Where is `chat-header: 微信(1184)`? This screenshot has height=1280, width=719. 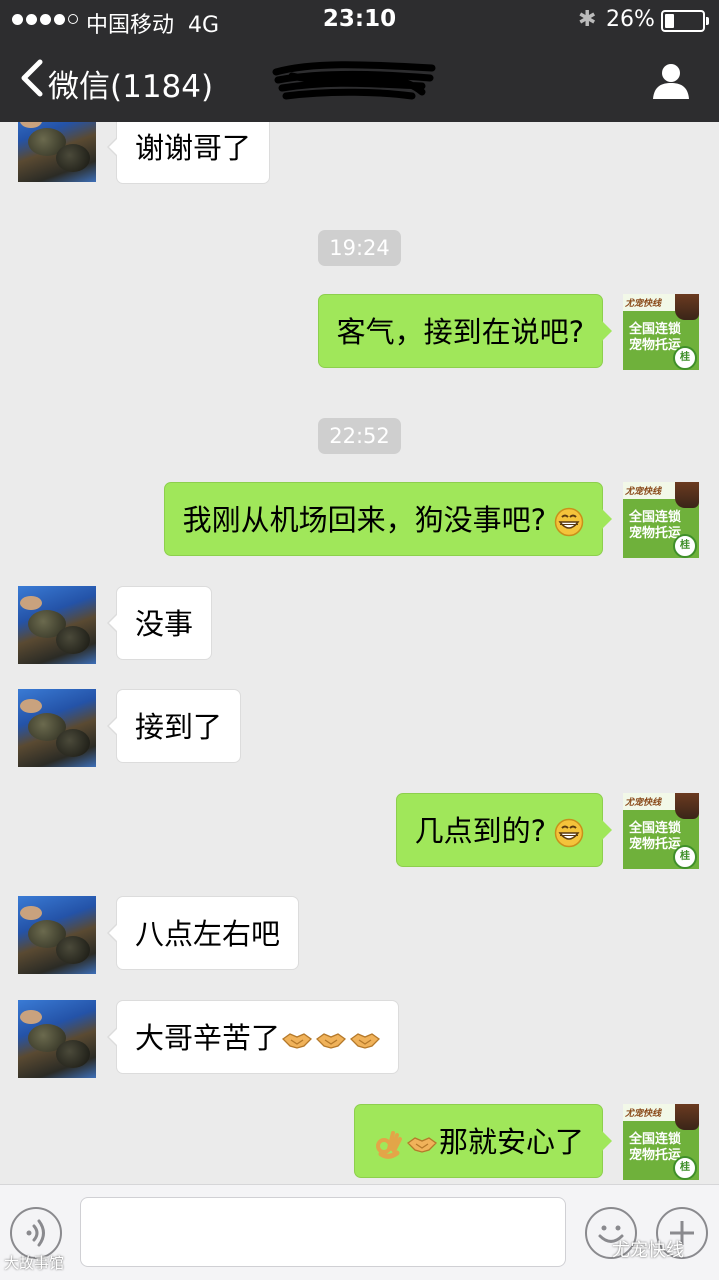
chat-header: 微信(1184) is located at coordinates (359, 81).